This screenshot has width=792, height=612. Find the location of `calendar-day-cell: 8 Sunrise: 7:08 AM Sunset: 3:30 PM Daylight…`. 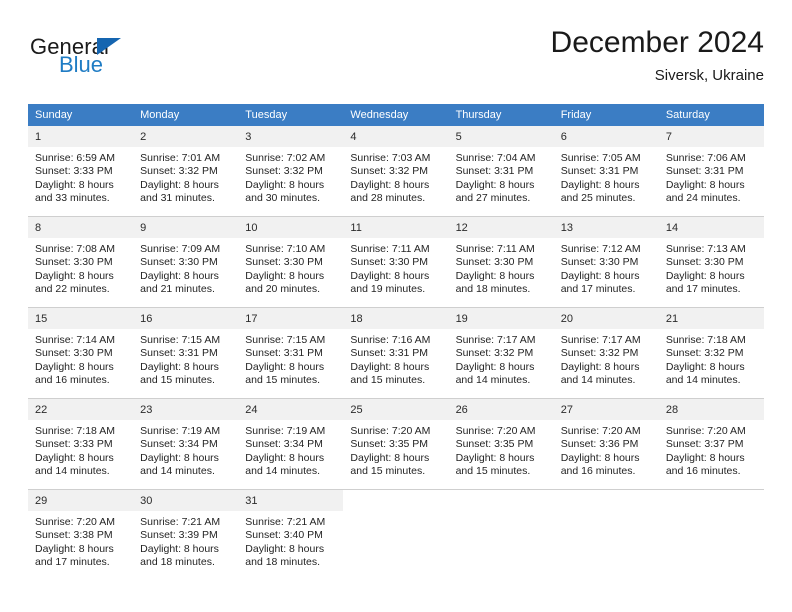

calendar-day-cell: 8 Sunrise: 7:08 AM Sunset: 3:30 PM Daylight… is located at coordinates (81, 262).